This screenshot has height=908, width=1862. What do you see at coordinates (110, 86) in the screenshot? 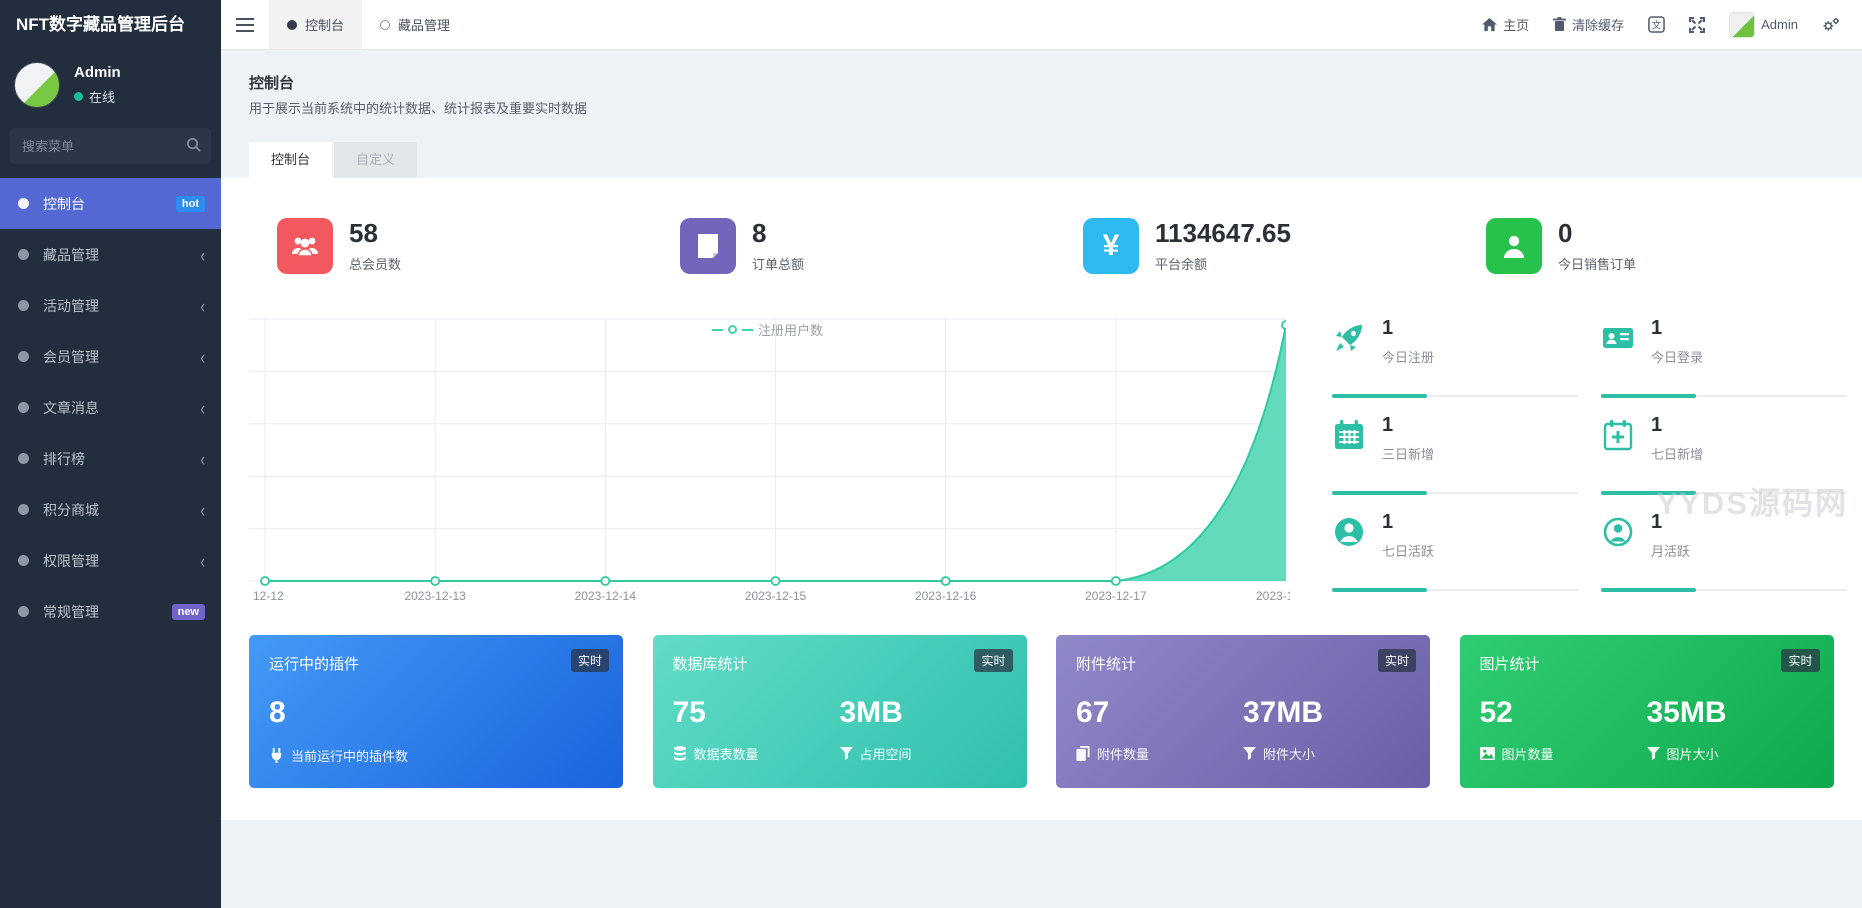
I see `user-profile: Admin 在线` at bounding box center [110, 86].